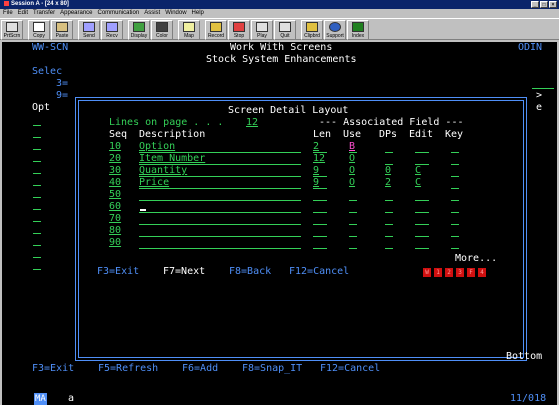 The image size is (559, 405). I want to click on support-button: Support, so click(335, 30).